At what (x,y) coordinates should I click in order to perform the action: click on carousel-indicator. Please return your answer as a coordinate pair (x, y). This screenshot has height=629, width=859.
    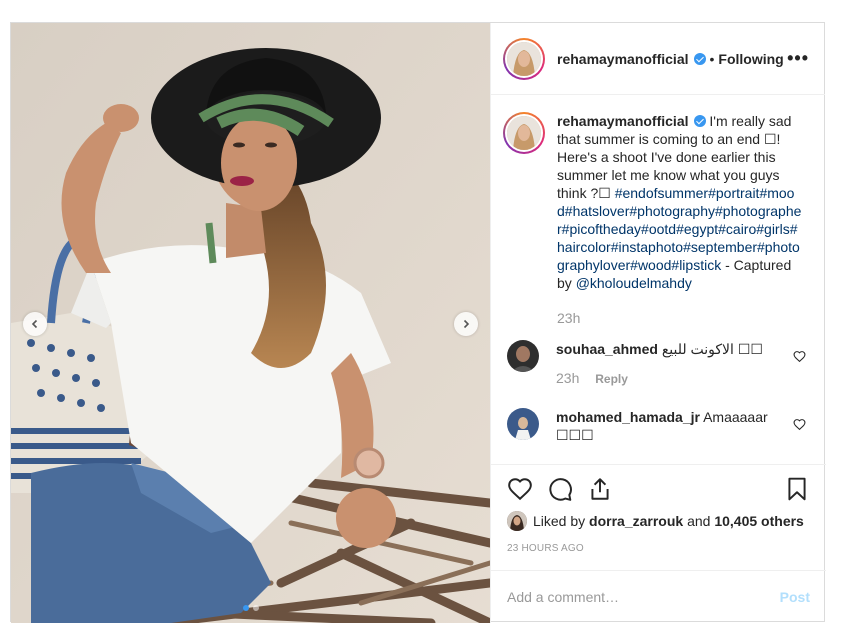
    Looking at the image, I should click on (250, 608).